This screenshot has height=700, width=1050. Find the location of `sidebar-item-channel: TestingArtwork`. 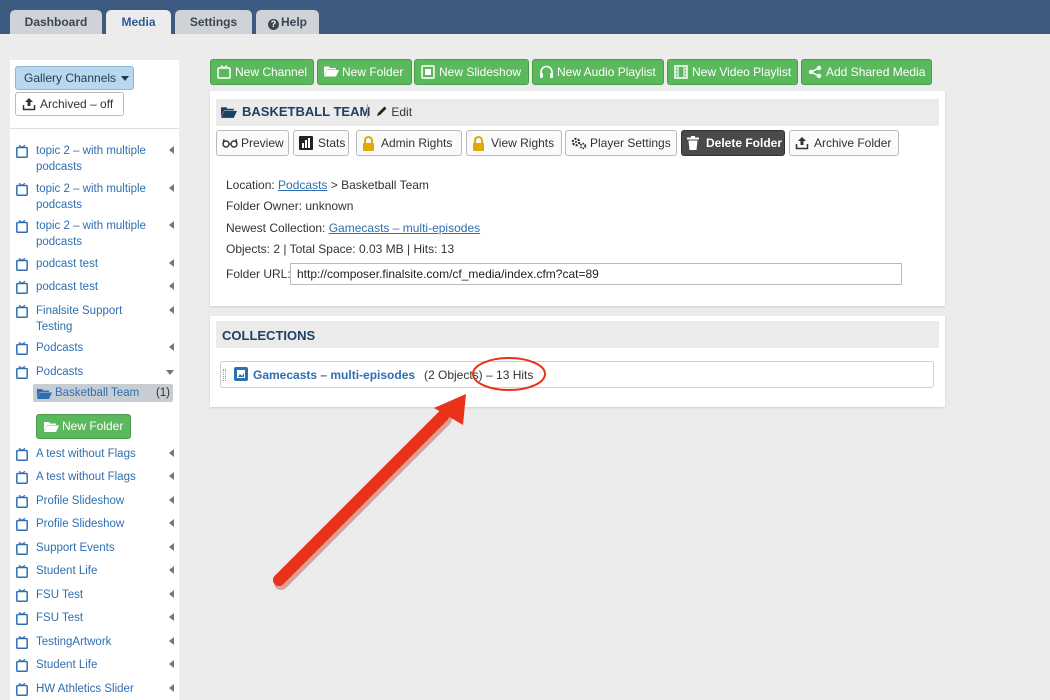

sidebar-item-channel: TestingArtwork is located at coordinates (95, 642).